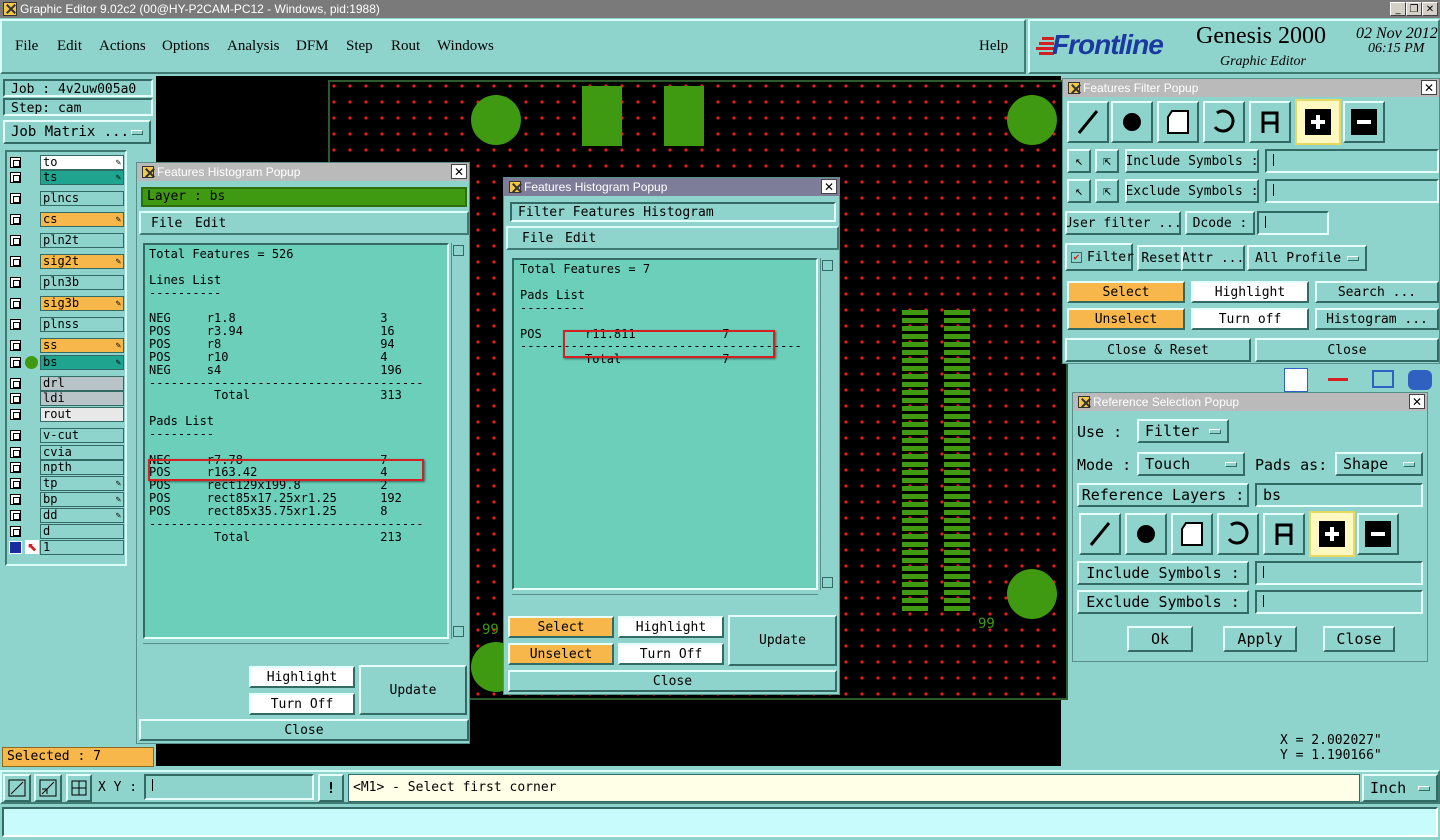 This screenshot has height=840, width=1440. I want to click on hist2-turn-off-button: Turn Off, so click(671, 654).